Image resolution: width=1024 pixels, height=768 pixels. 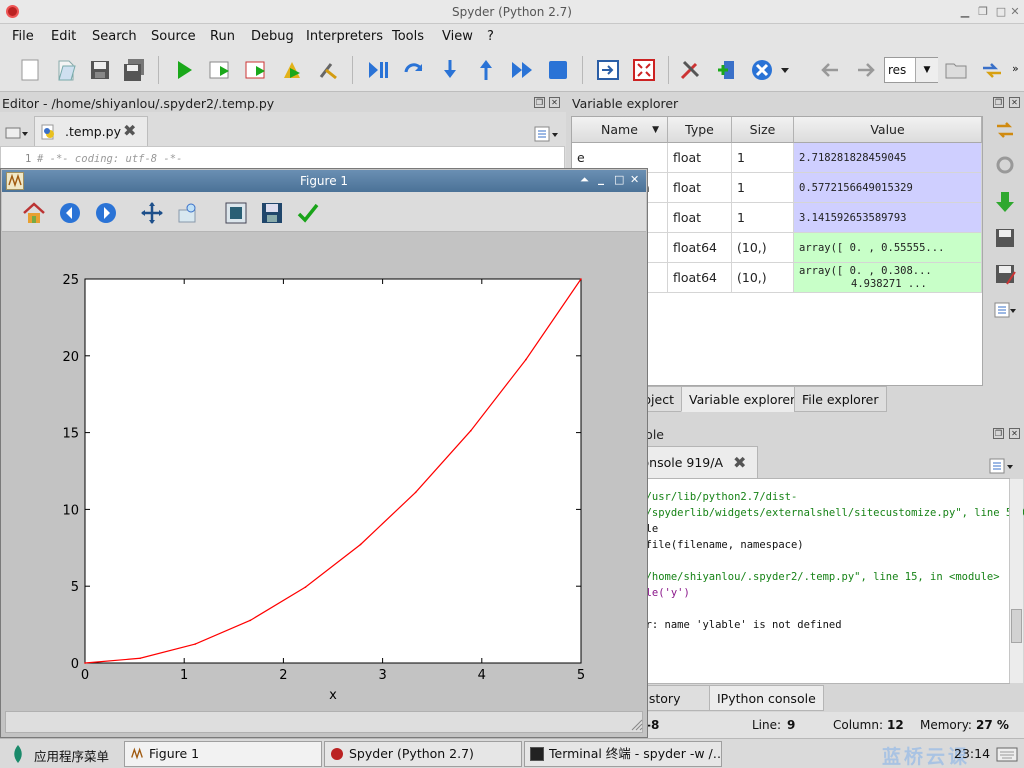 I want to click on figure-close-icon: ✕, so click(x=634, y=179).